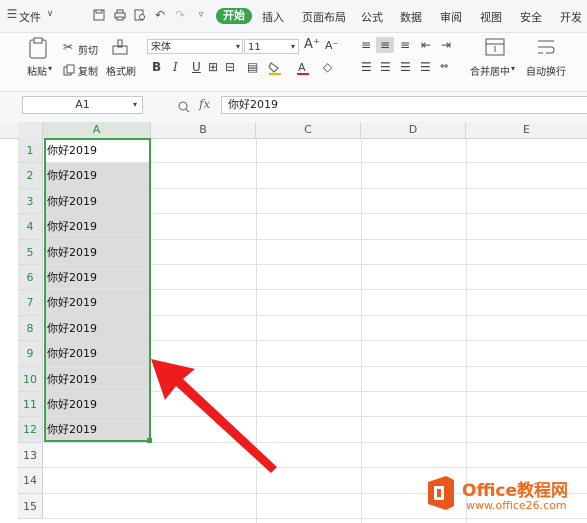  Describe the element at coordinates (30, 130) in the screenshot. I see `select-all-corner` at that location.